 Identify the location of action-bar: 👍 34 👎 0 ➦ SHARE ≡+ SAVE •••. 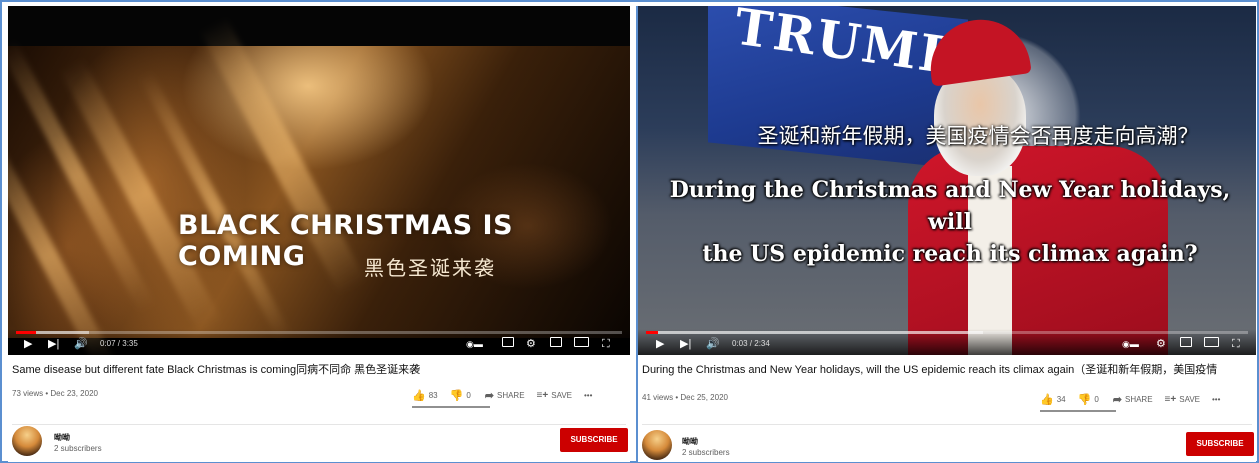
(1130, 399).